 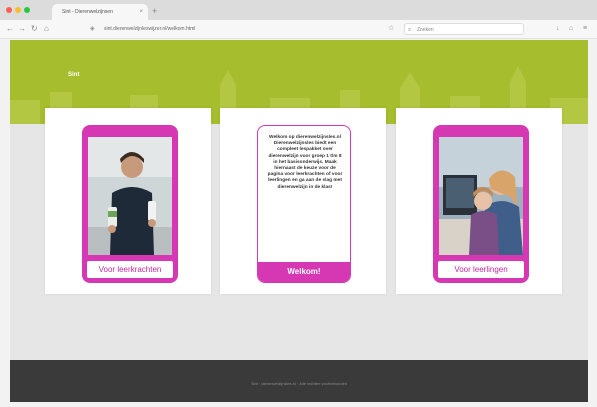 I want to click on teacher-photo, so click(x=130, y=196).